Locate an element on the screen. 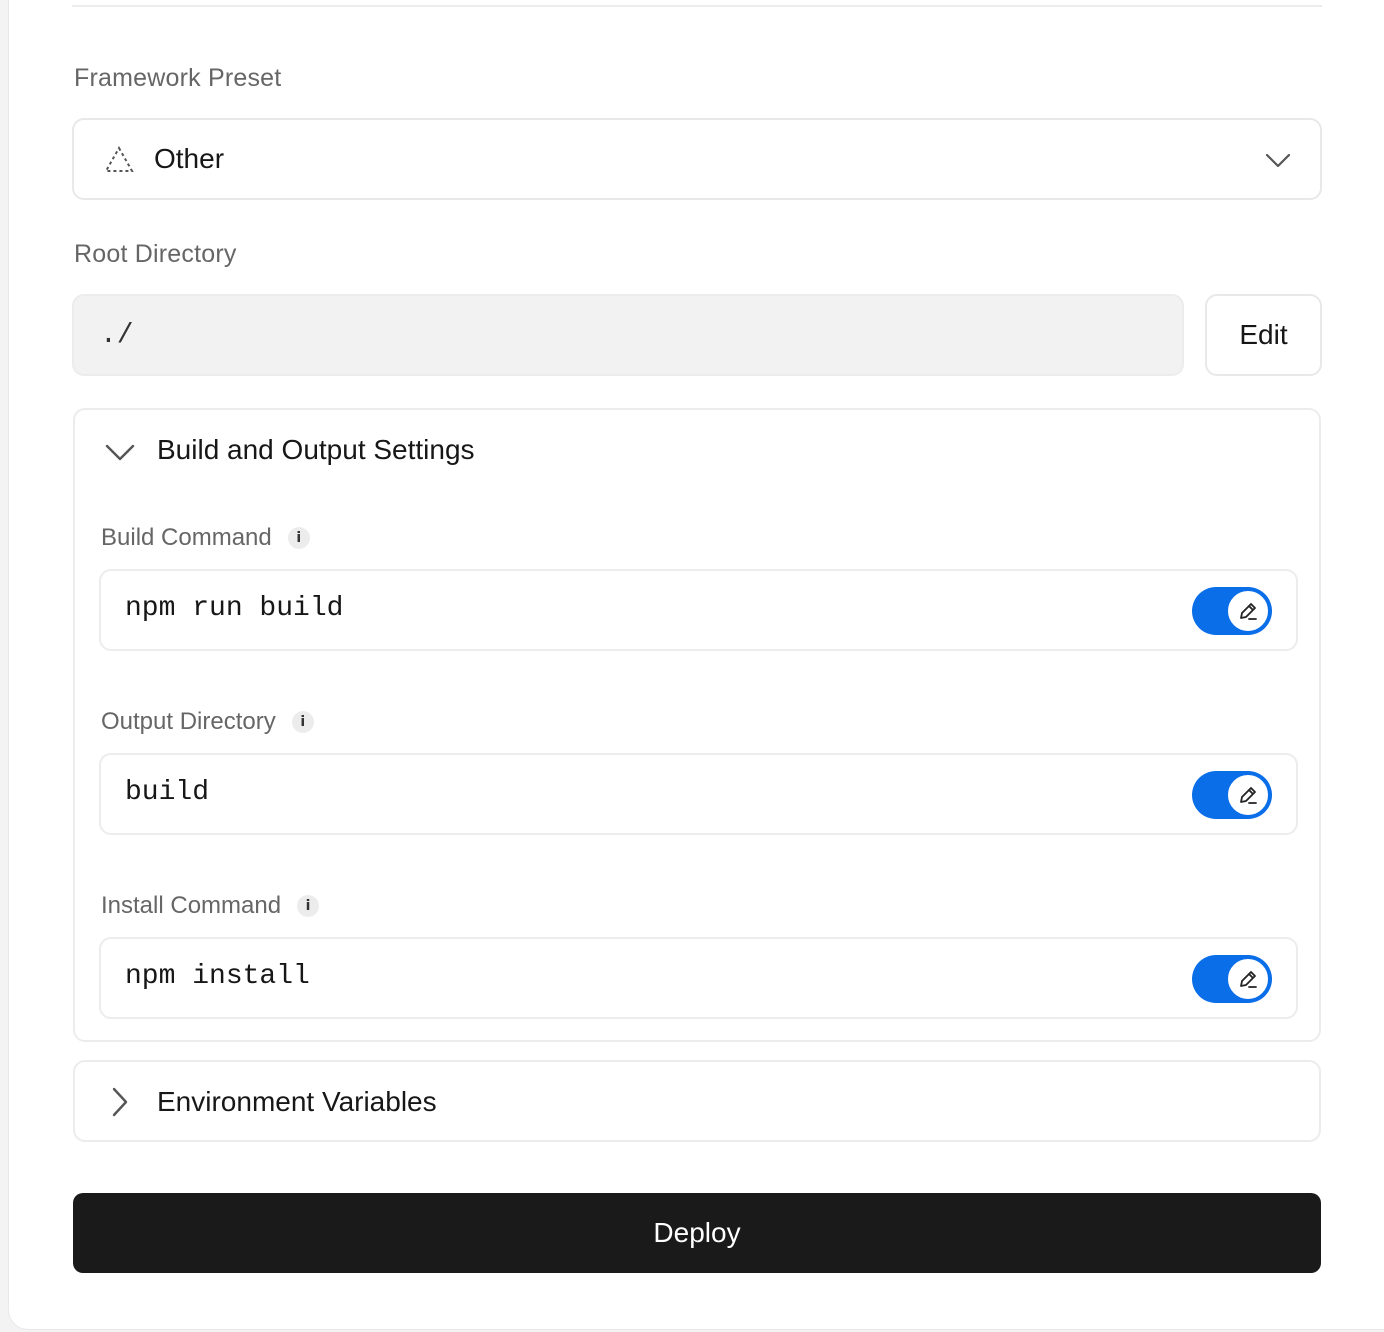  framework-triangle-icon is located at coordinates (119, 162).